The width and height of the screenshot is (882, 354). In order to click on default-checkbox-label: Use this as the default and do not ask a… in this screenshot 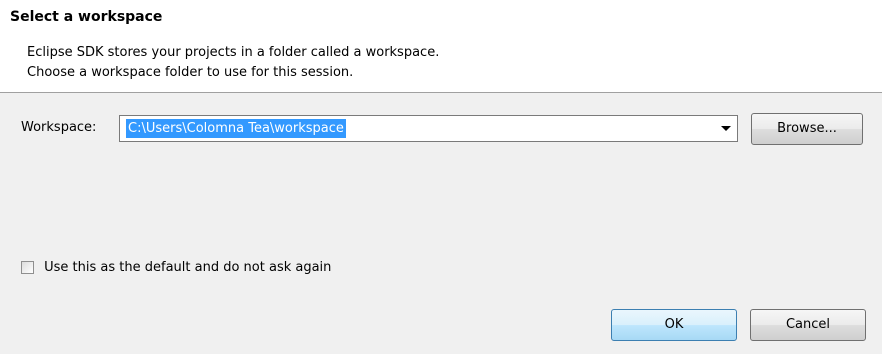, I will do `click(187, 267)`.